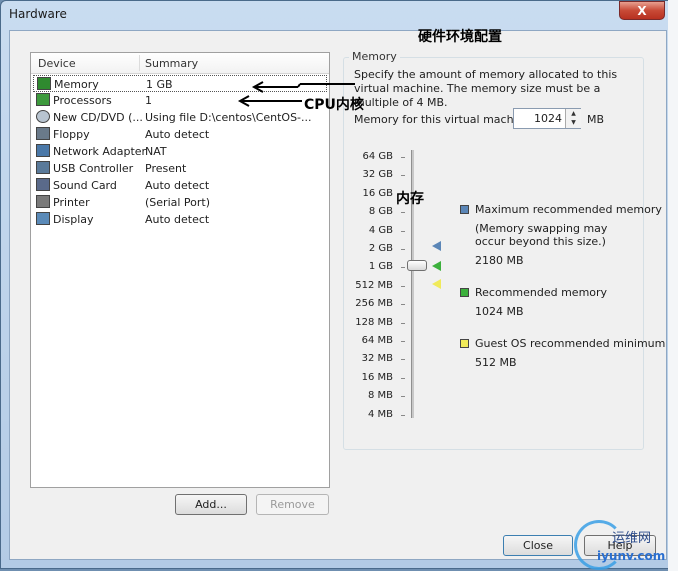 This screenshot has height=571, width=678. I want to click on device-name: Printer, so click(71, 202).